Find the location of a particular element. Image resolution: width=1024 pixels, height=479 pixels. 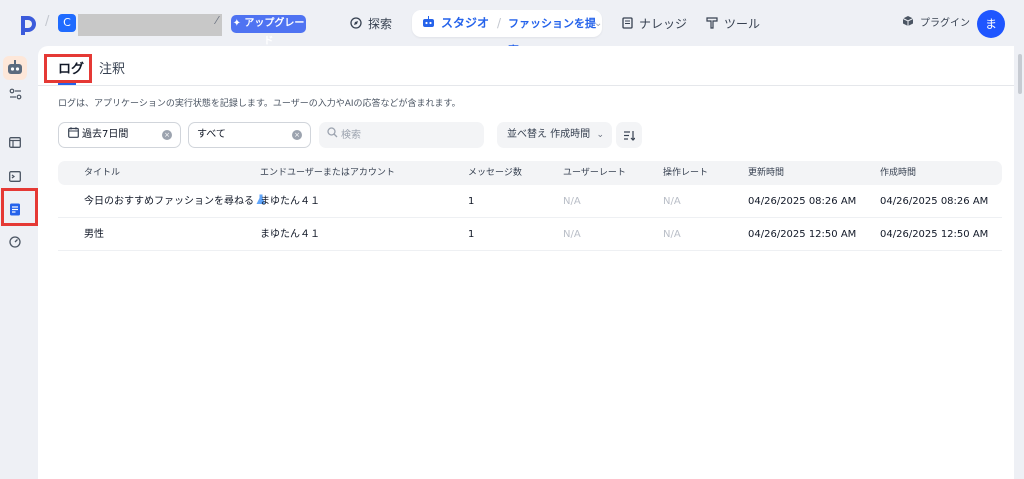

col-updated: 更新時間 is located at coordinates (766, 173).